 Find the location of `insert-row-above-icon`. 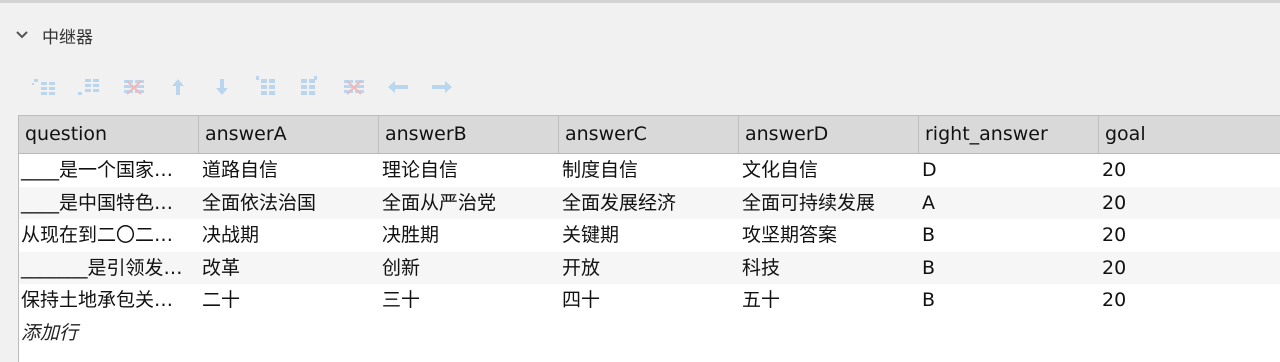

insert-row-above-icon is located at coordinates (46, 87).